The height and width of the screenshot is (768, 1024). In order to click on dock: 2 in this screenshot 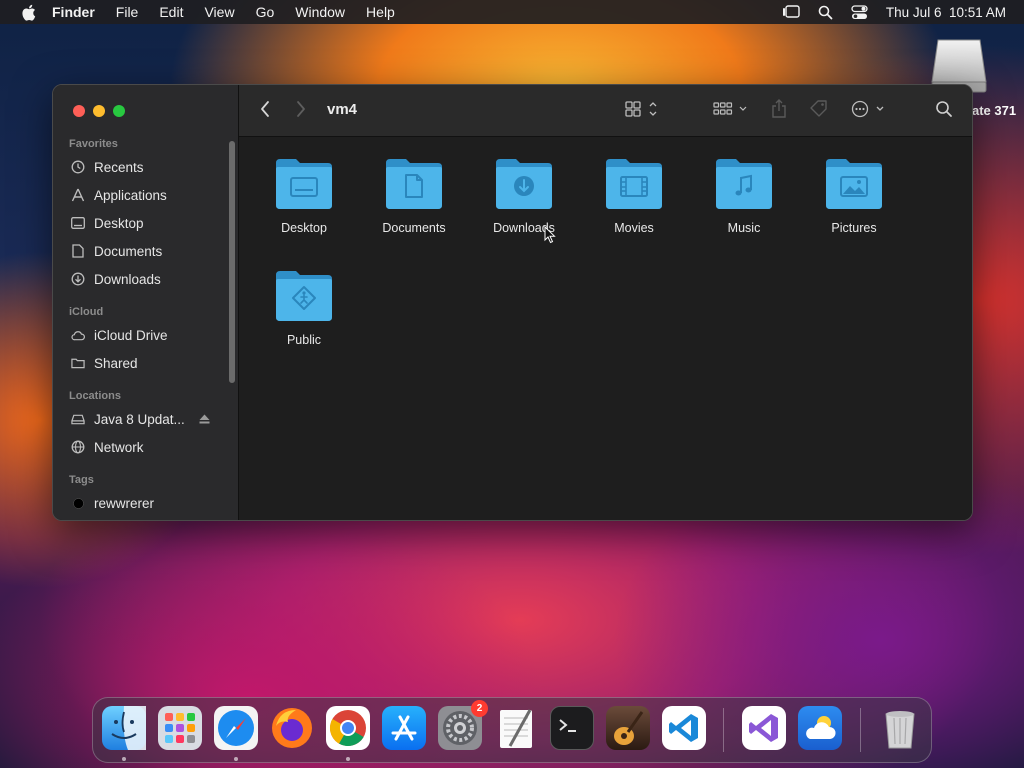, I will do `click(512, 730)`.